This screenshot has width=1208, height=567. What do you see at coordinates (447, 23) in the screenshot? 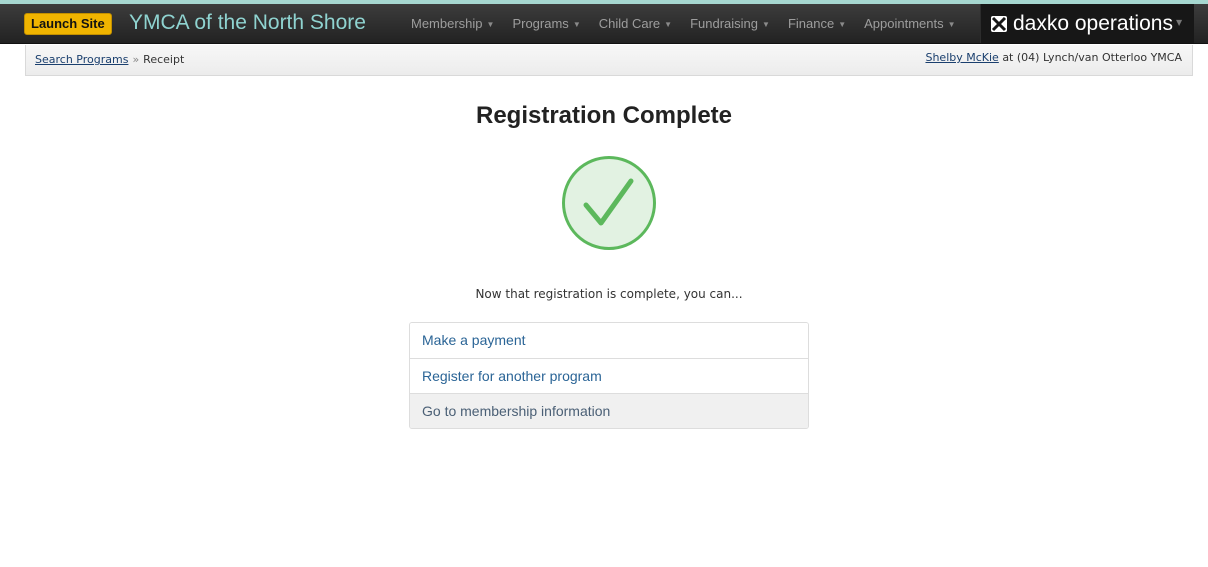
I see `nav-label: Membership` at bounding box center [447, 23].